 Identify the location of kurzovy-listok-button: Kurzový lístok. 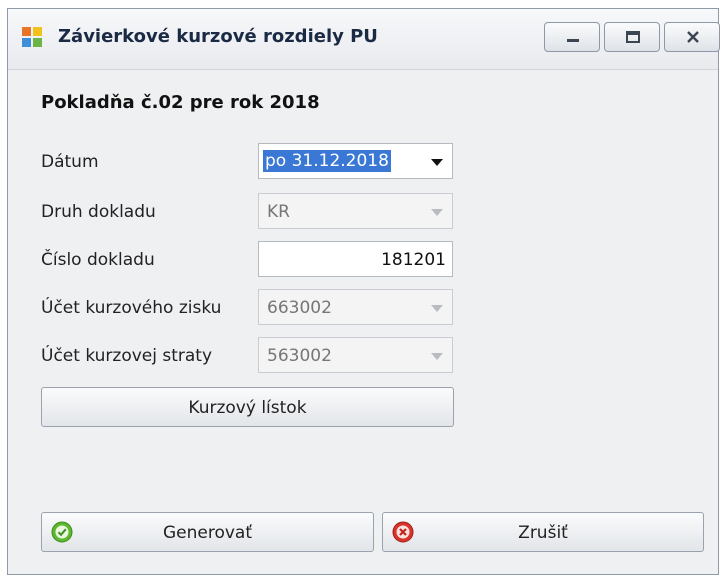
(247, 407).